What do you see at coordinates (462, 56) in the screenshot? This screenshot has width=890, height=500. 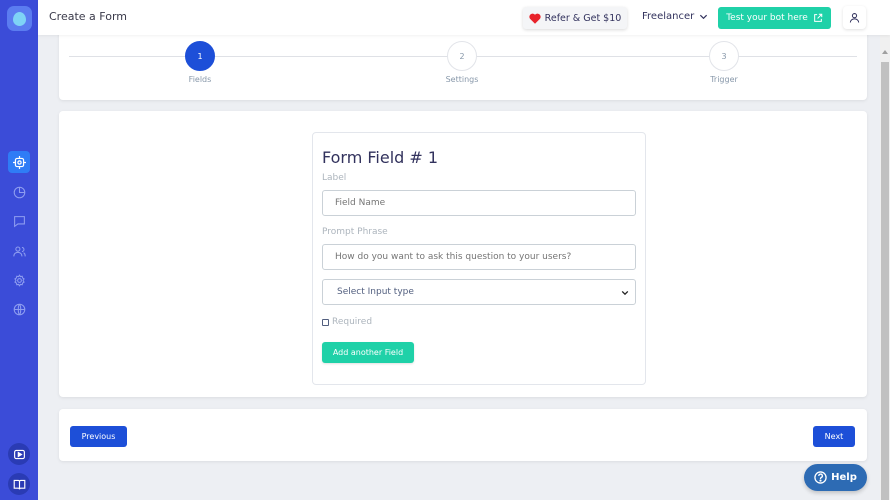 I see `step-number: 2` at bounding box center [462, 56].